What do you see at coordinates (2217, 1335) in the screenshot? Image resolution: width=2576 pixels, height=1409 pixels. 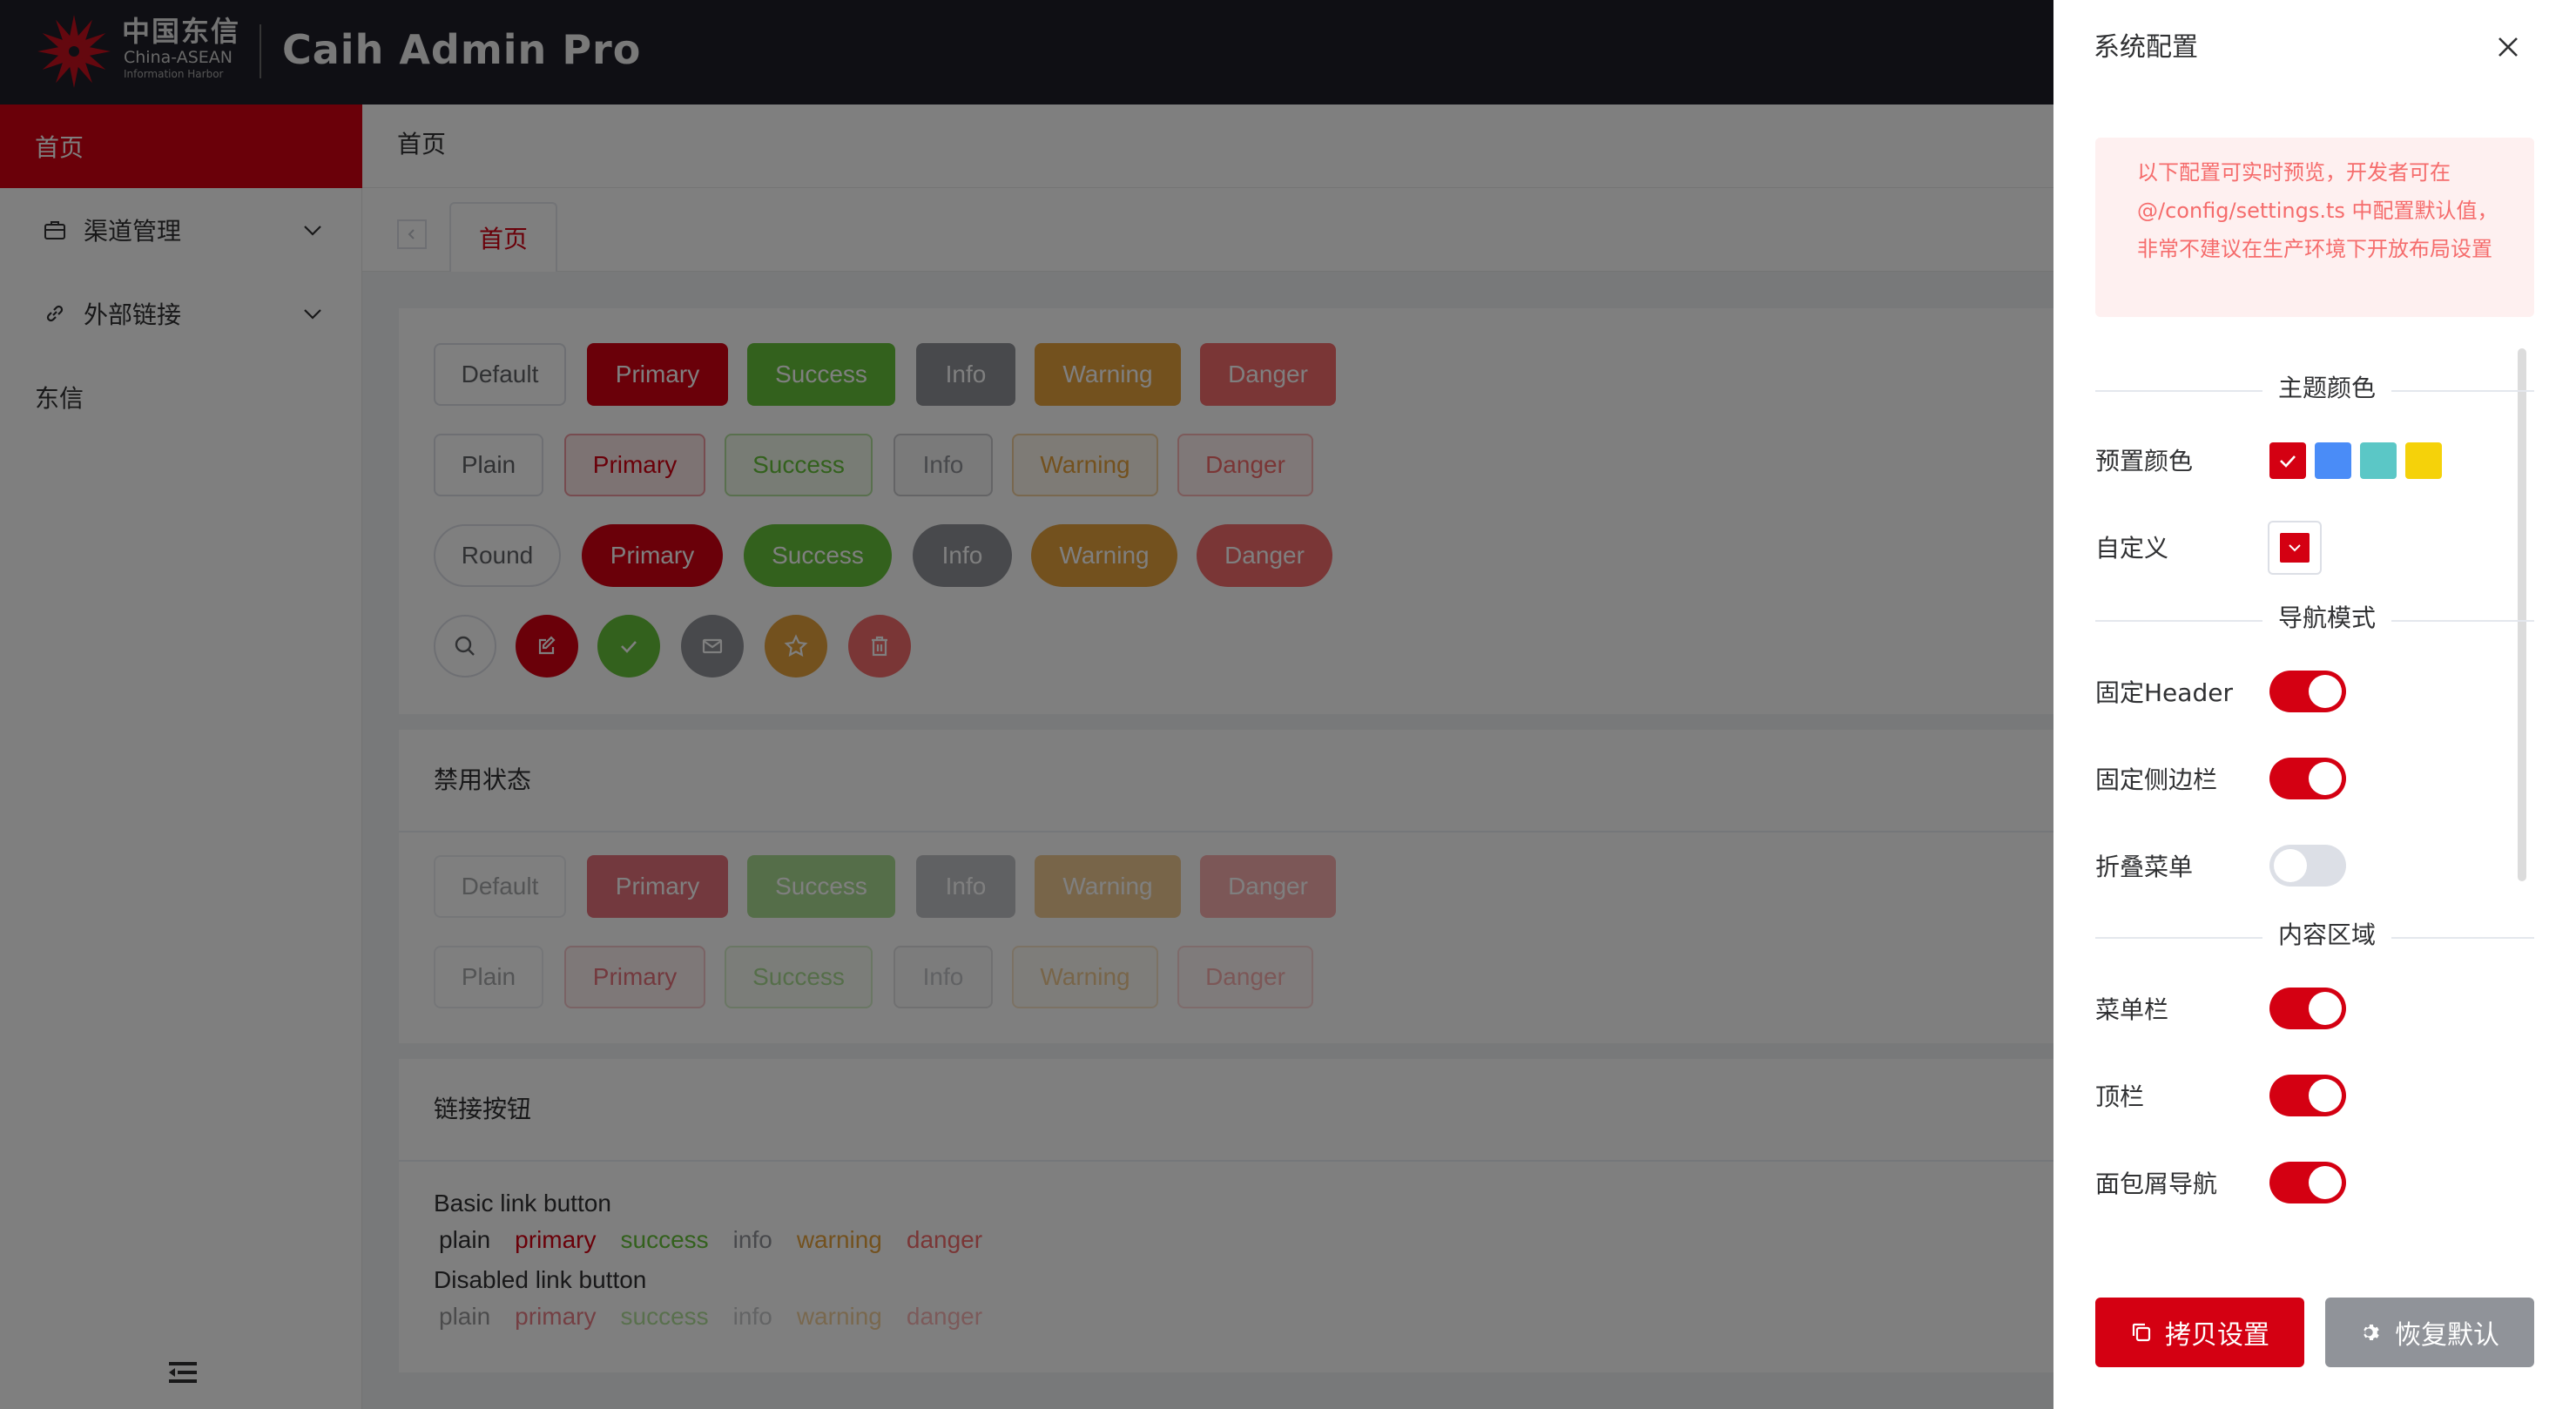 I see `copy-settings-label: 拷贝设置` at bounding box center [2217, 1335].